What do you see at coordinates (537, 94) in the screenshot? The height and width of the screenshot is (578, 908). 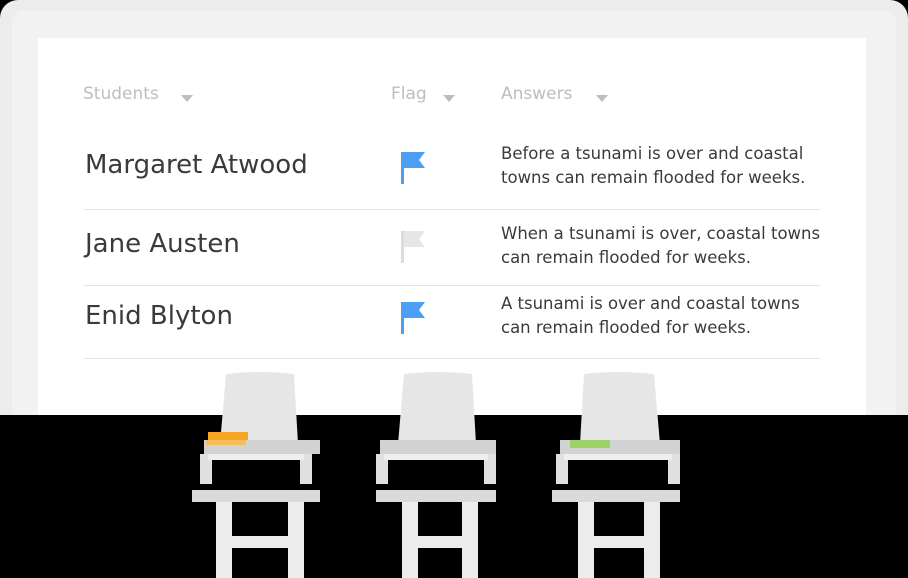 I see `answers-header-label: Answers` at bounding box center [537, 94].